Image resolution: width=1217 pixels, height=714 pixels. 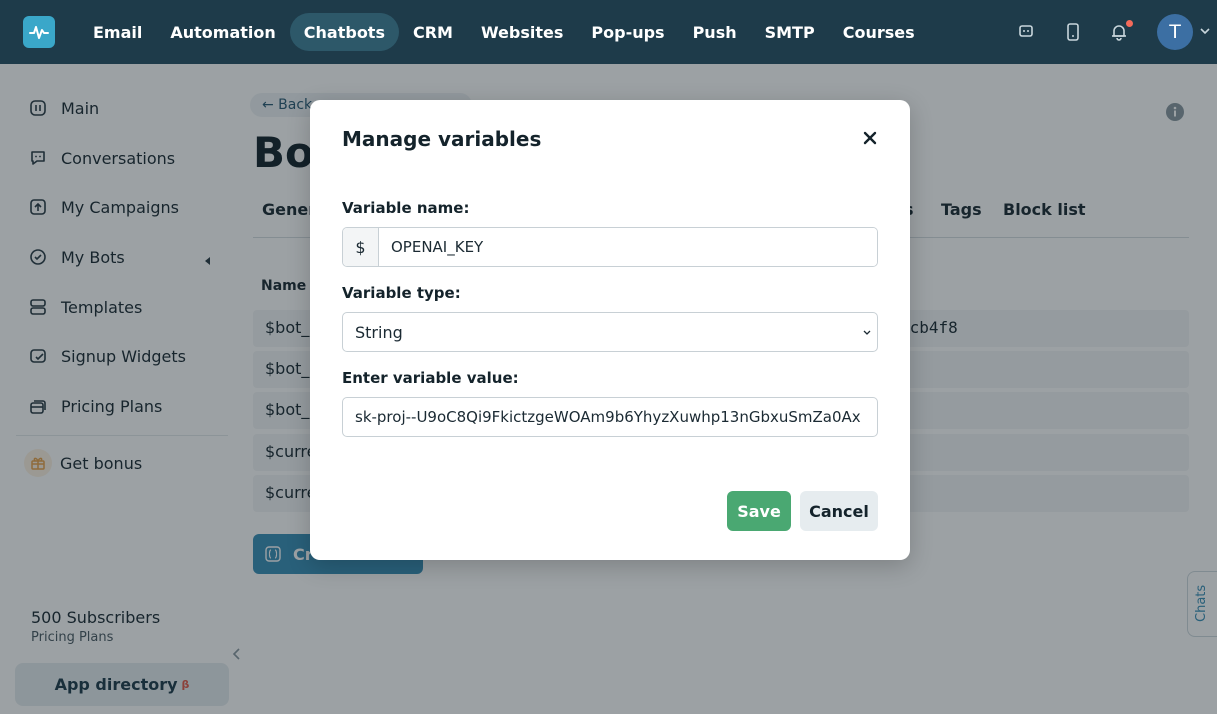 What do you see at coordinates (610, 417) in the screenshot?
I see `variable-value-input` at bounding box center [610, 417].